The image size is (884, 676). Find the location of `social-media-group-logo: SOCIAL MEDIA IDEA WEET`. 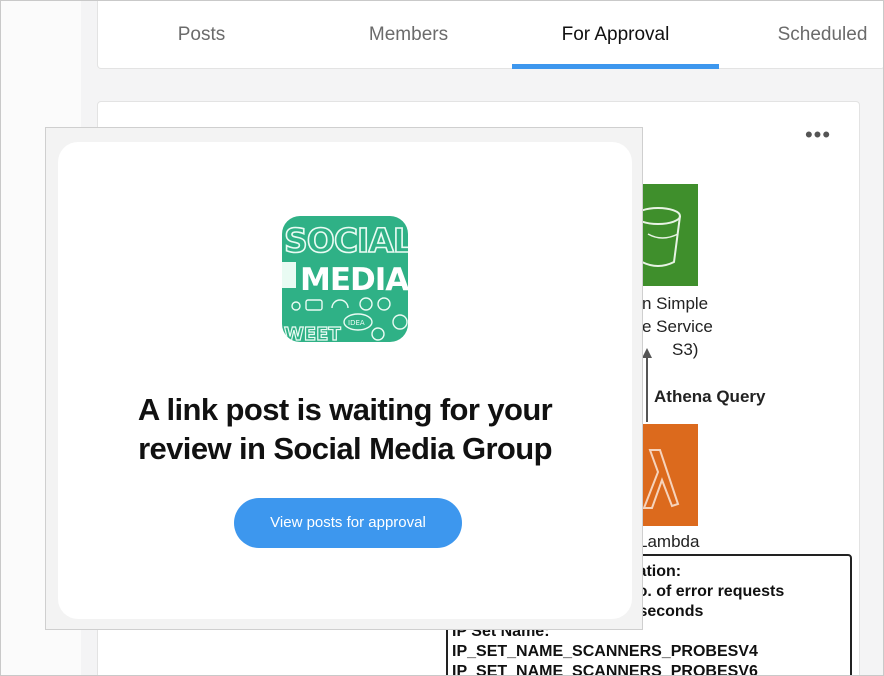

social-media-group-logo: SOCIAL MEDIA IDEA WEET is located at coordinates (345, 279).